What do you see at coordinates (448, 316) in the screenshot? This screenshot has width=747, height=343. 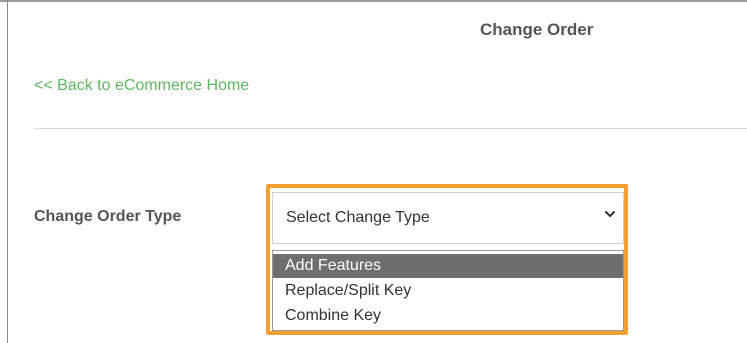 I see `option-combine-key: Combine Key` at bounding box center [448, 316].